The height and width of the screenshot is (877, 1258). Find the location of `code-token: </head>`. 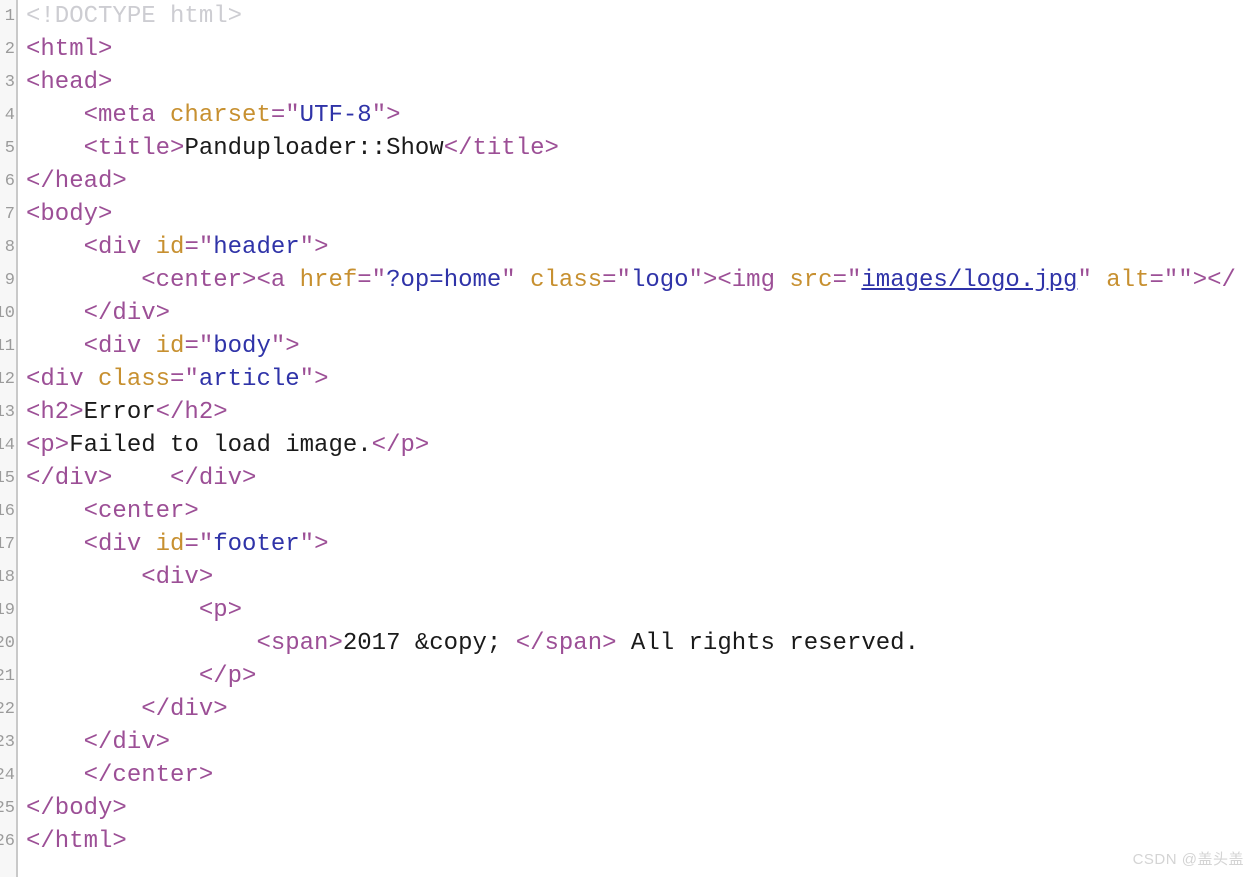

code-token: </head> is located at coordinates (76, 181).